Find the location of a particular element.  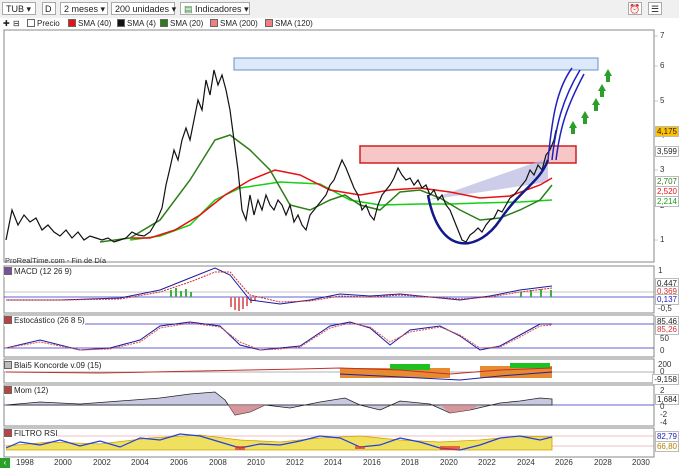

rsi-tag: 66,80 is located at coordinates (666, 446).